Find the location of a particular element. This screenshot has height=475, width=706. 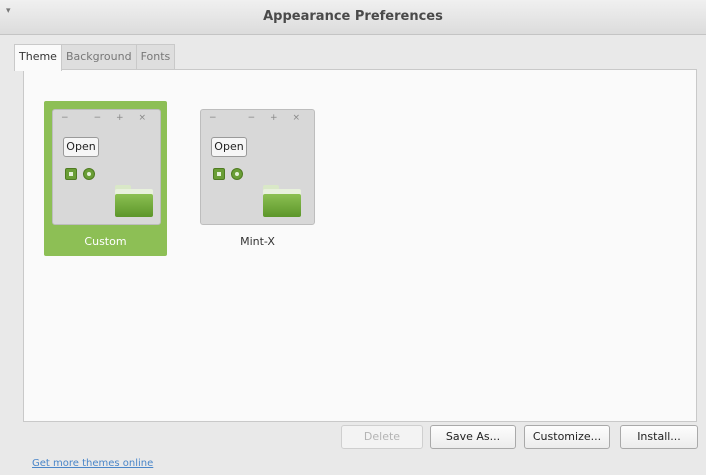

tab-fonts: Fonts is located at coordinates (155, 56).